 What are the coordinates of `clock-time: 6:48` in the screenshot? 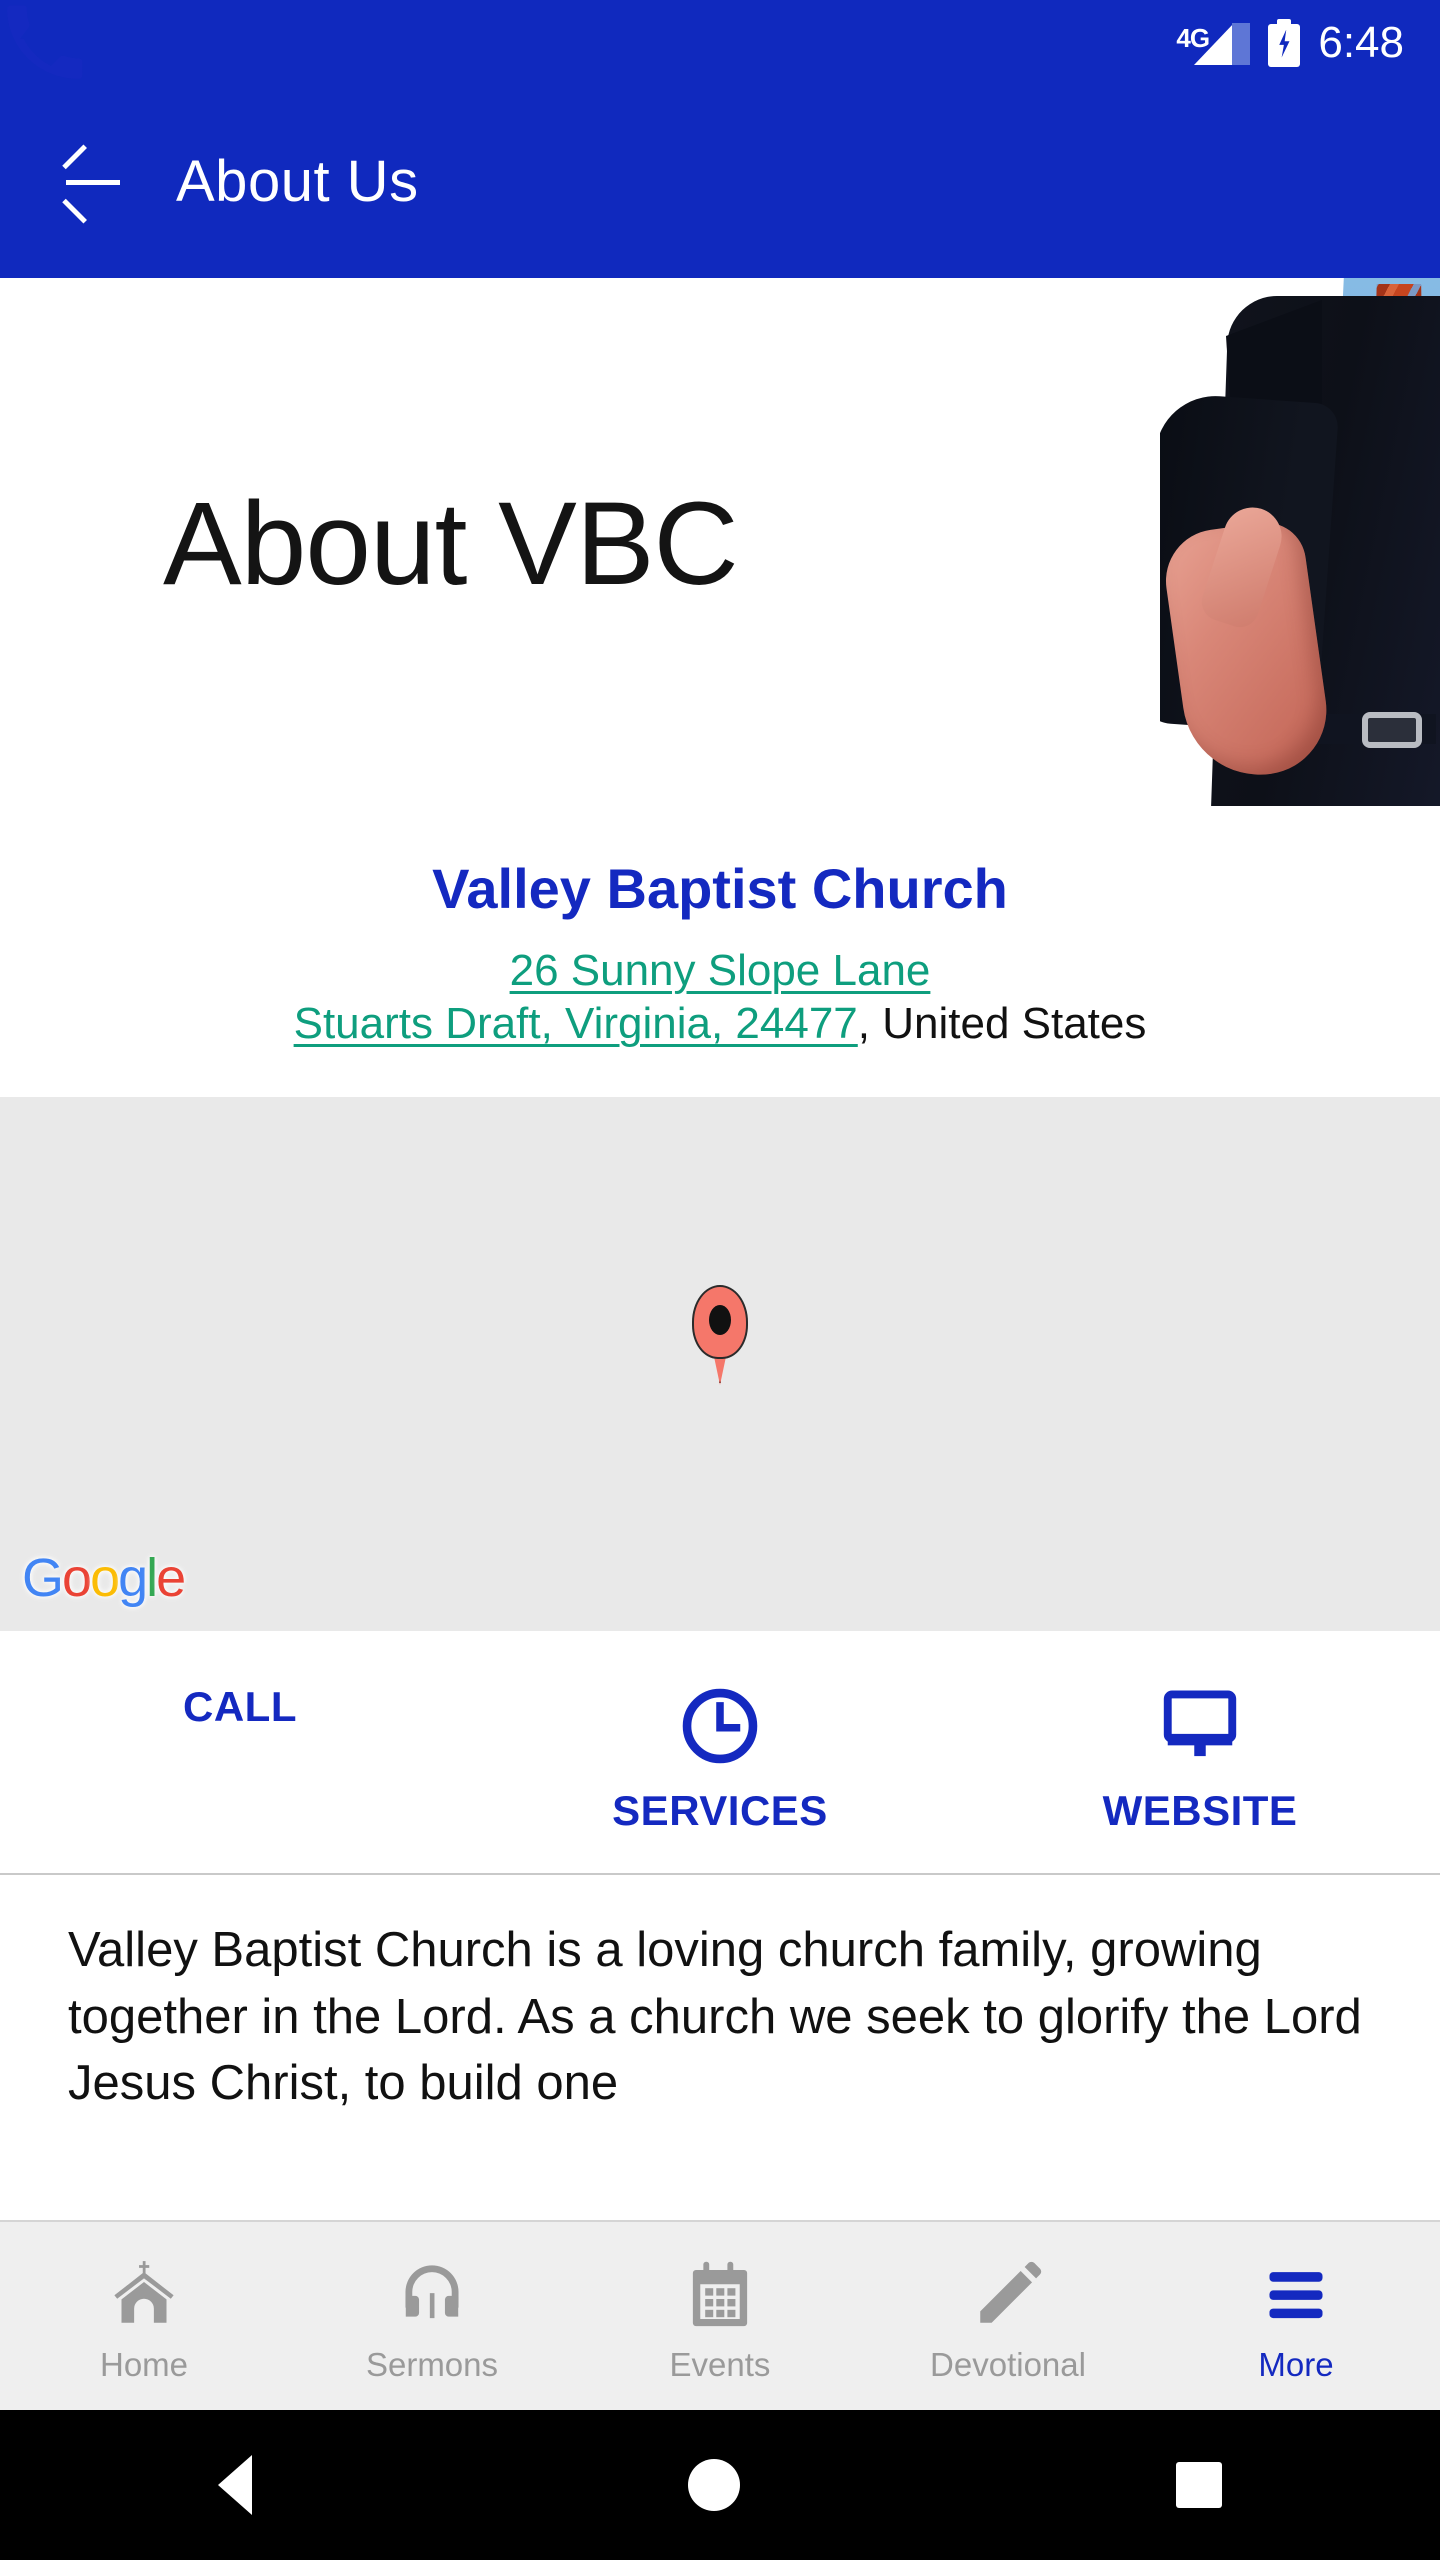 It's located at (1361, 42).